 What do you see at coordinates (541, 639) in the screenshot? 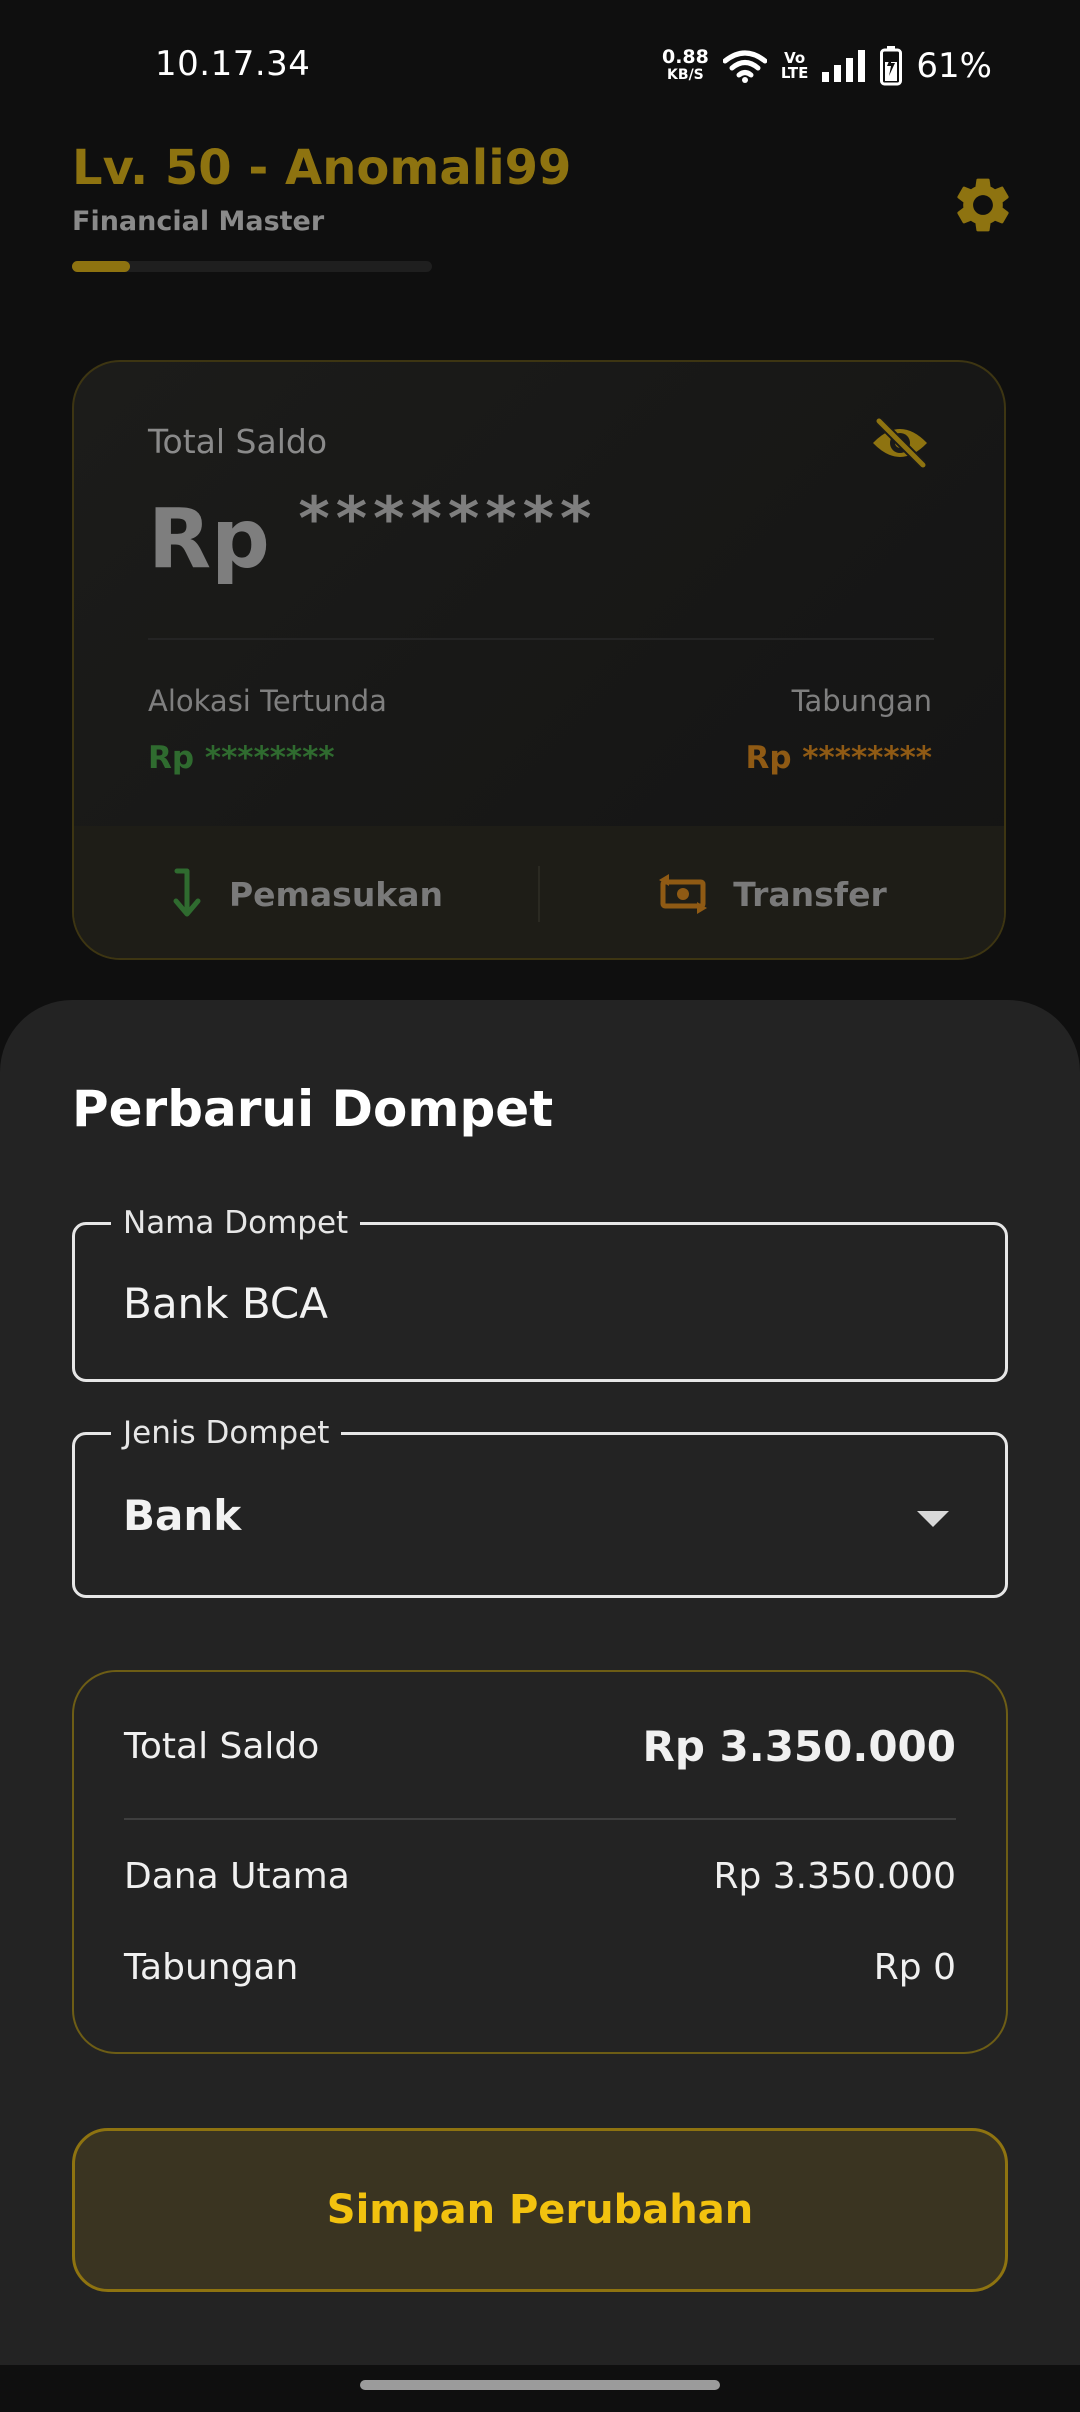
I see `card-divider` at bounding box center [541, 639].